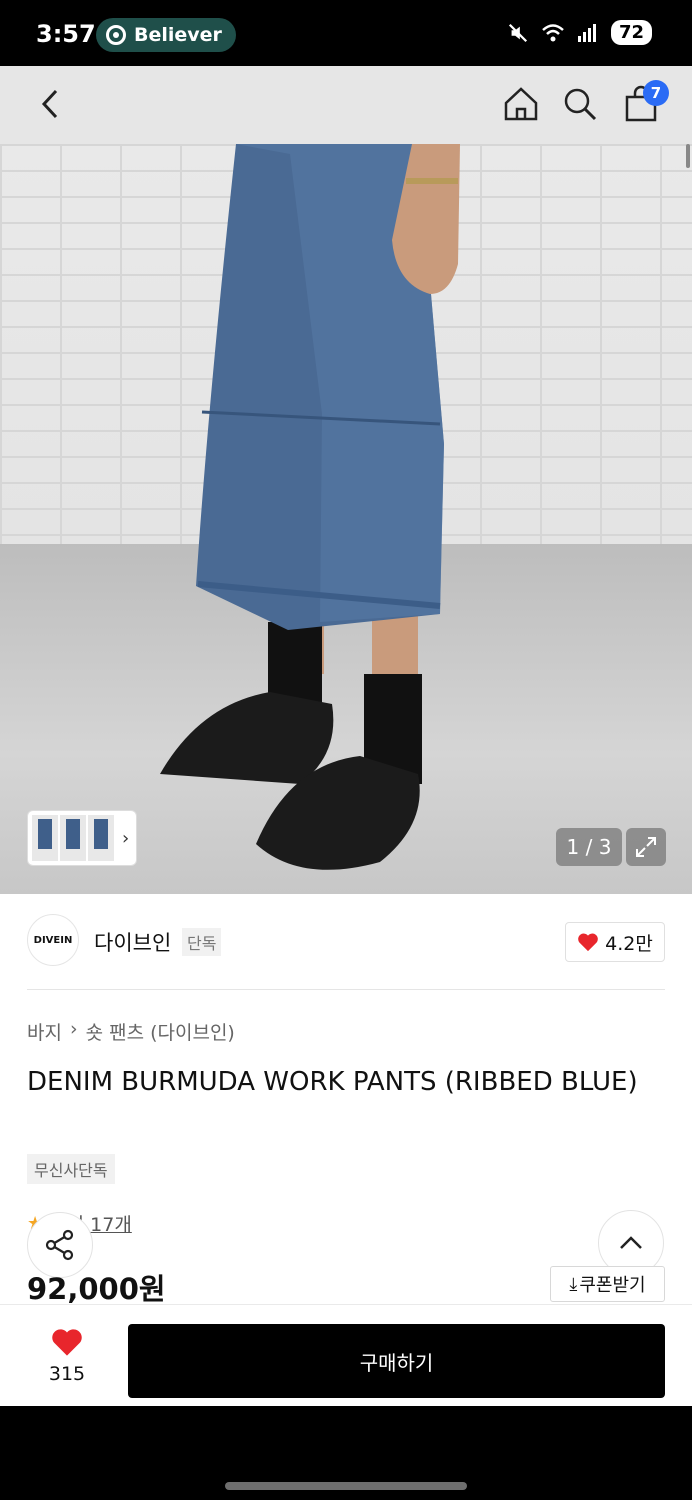  Describe the element at coordinates (125, 838) in the screenshot. I see `chevron-right-icon: ›` at that location.